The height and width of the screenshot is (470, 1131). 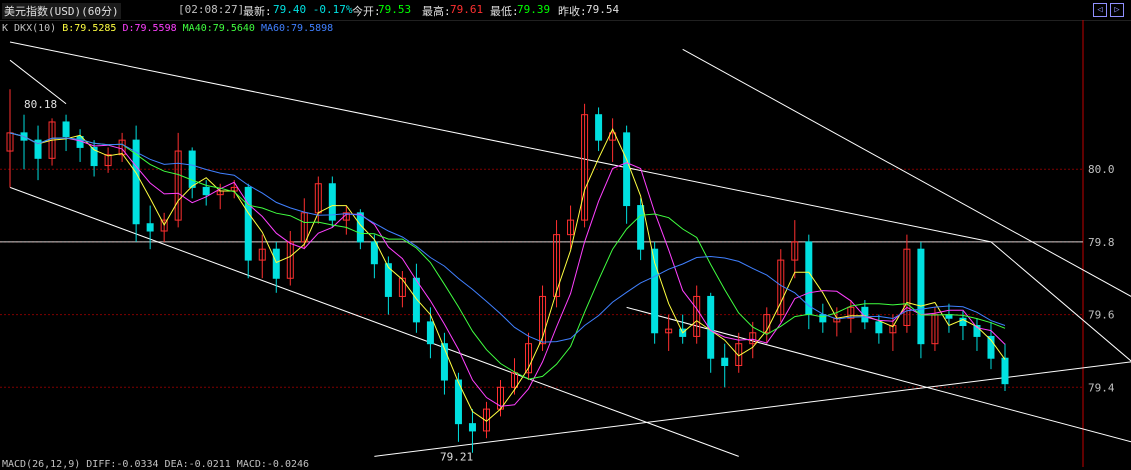 I want to click on low-value: 79.39, so click(x=534, y=9).